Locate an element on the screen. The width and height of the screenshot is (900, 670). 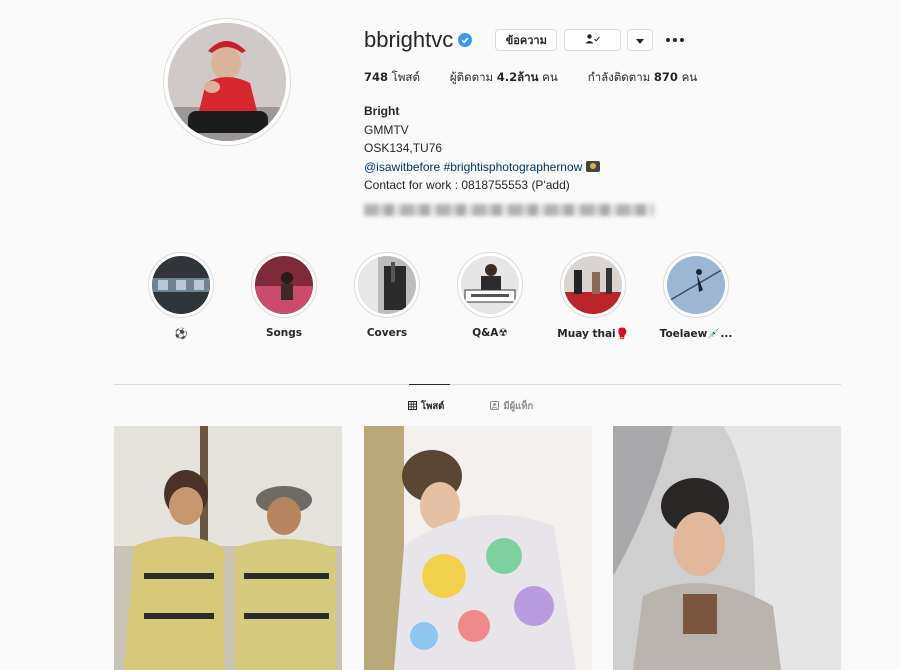
hashtag-link: #brightisphotographernow is located at coordinates (513, 167).